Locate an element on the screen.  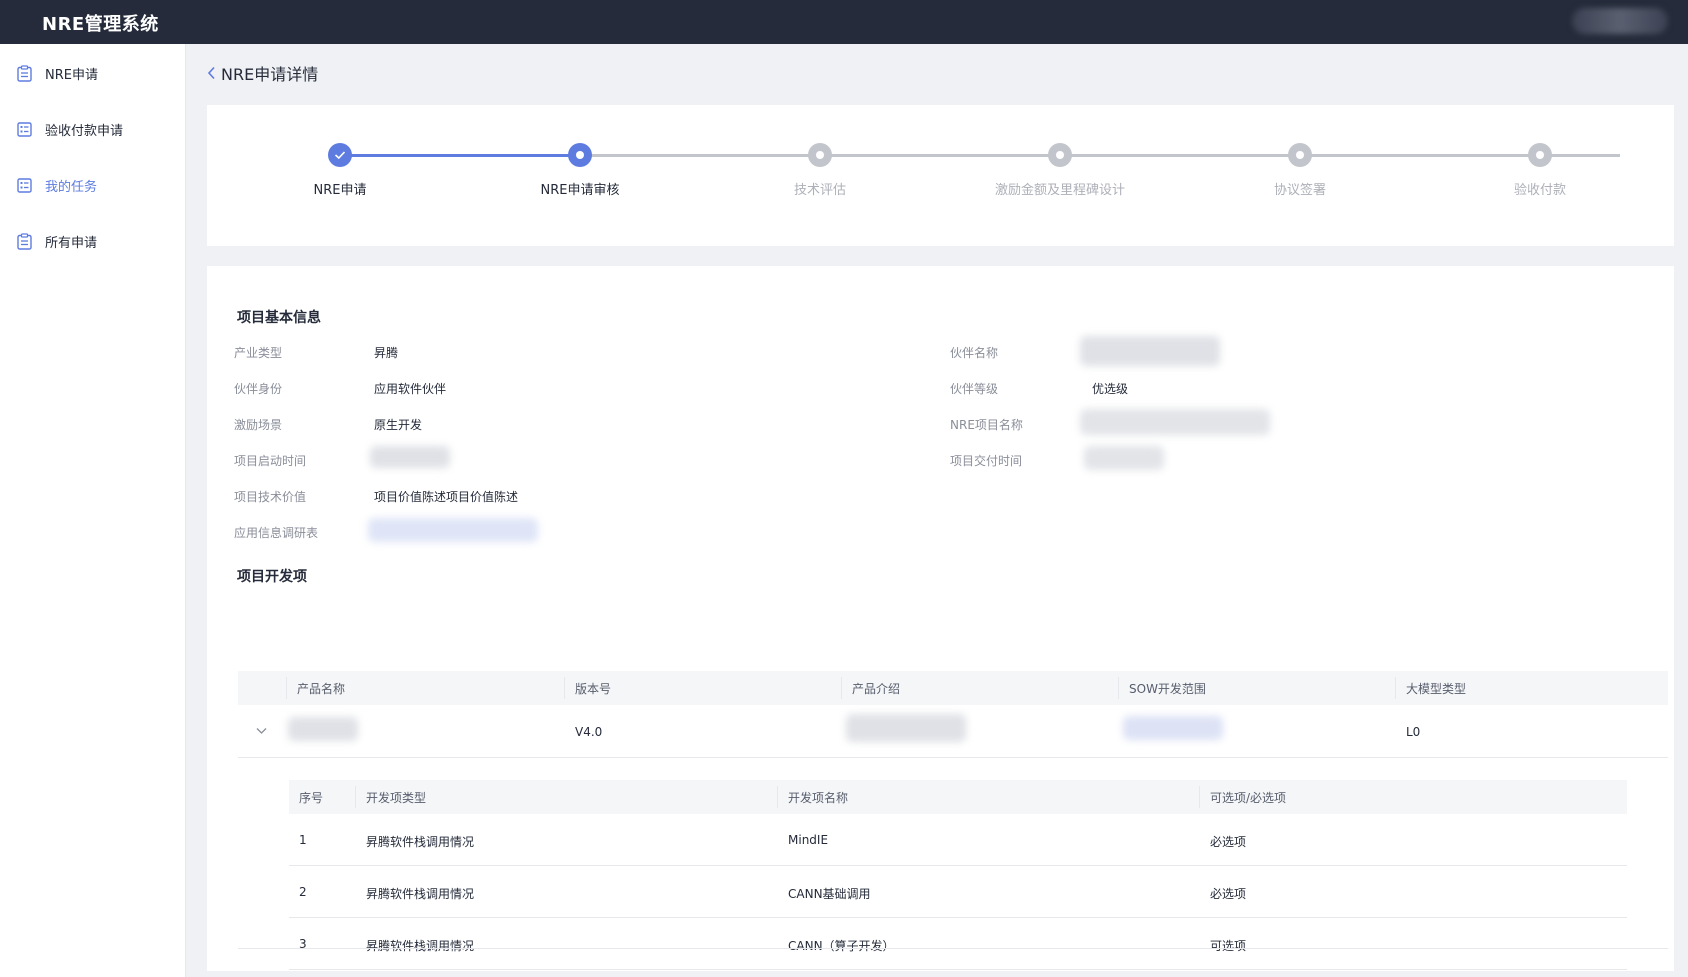
sidebar-item-all-applications: 所有申请 is located at coordinates (93, 241).